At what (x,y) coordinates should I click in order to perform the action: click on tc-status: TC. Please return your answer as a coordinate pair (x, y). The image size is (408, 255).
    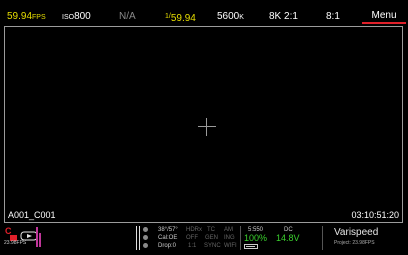
    Looking at the image, I should click on (211, 230).